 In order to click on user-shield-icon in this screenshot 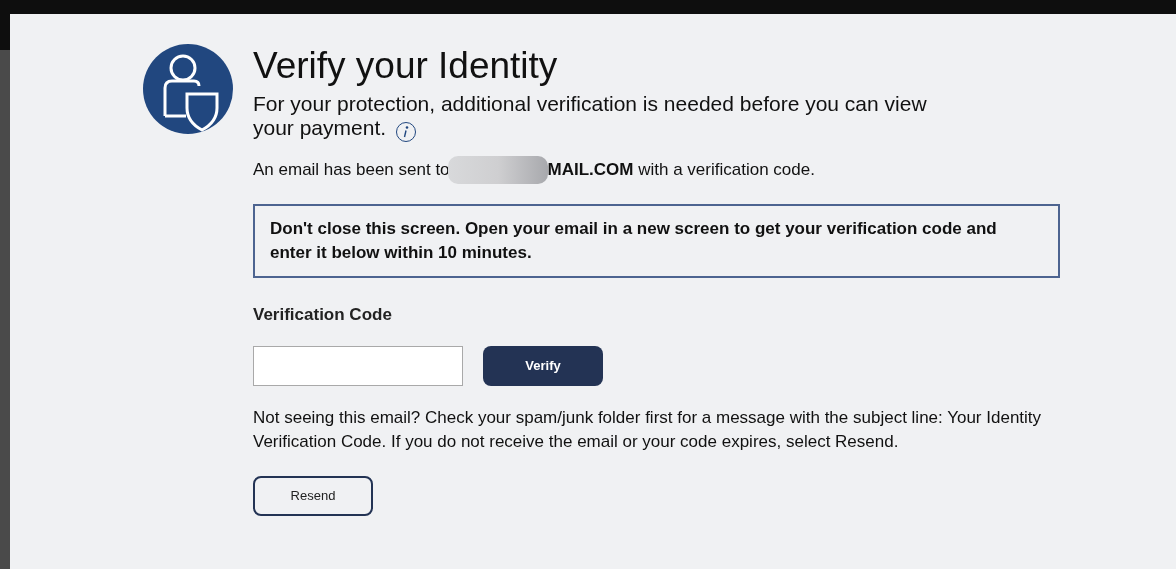, I will do `click(188, 89)`.